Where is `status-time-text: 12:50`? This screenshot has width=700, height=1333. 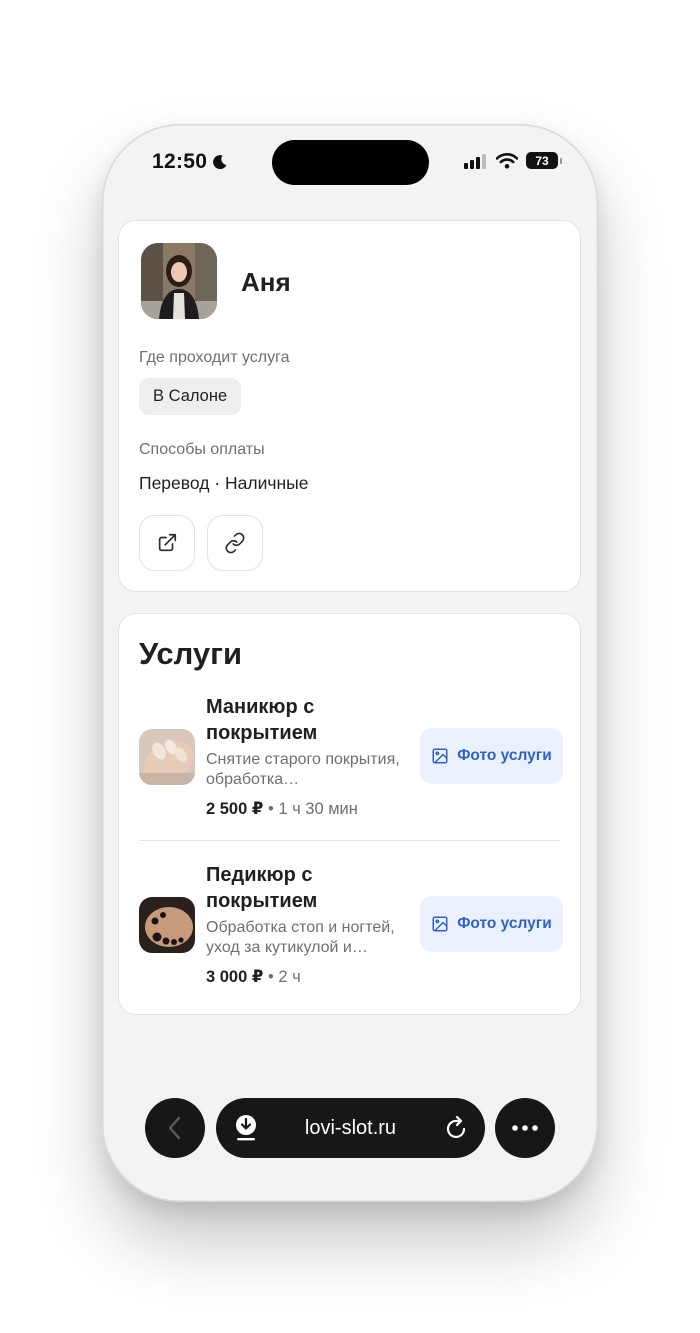 status-time-text: 12:50 is located at coordinates (180, 161).